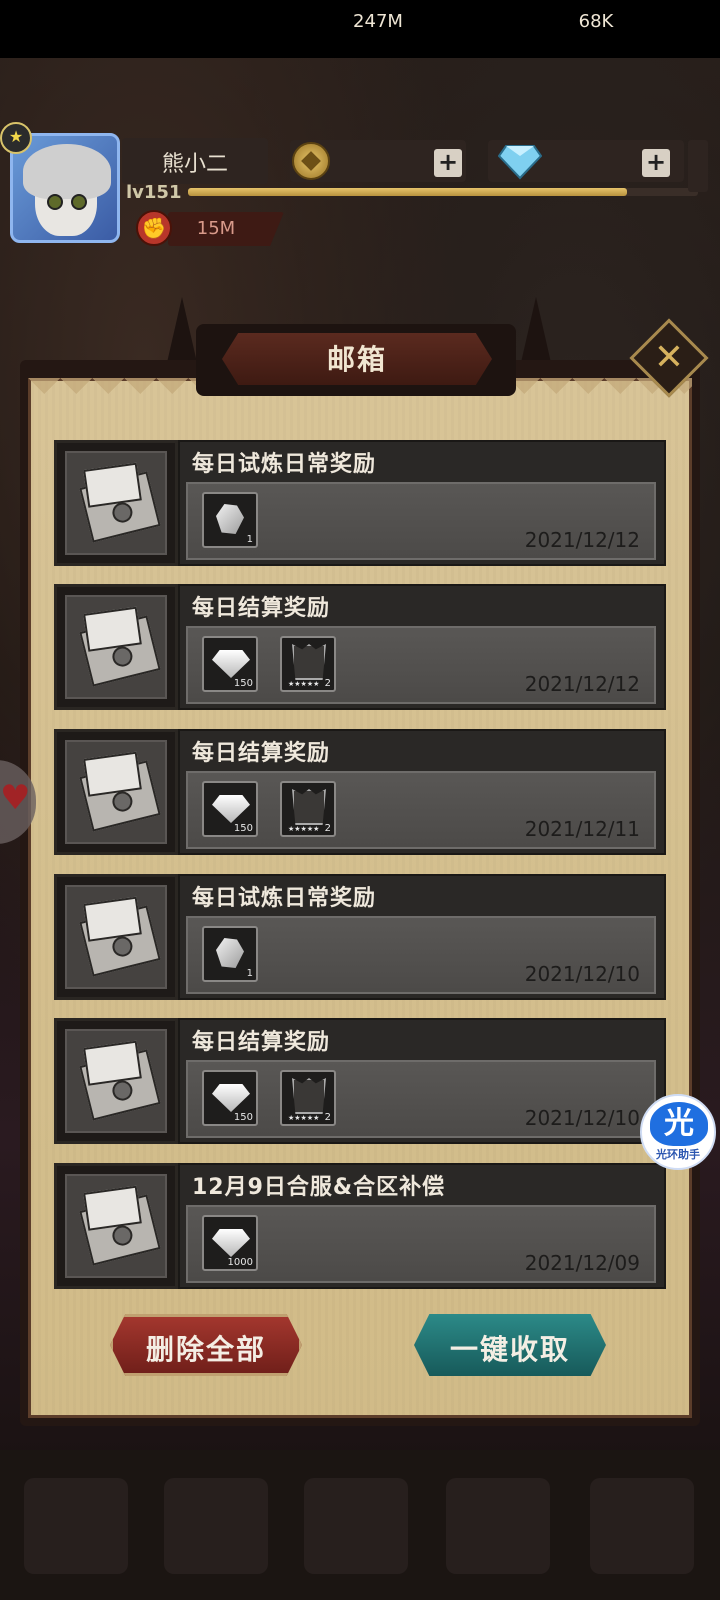  I want to click on avatar-hair, so click(67, 171).